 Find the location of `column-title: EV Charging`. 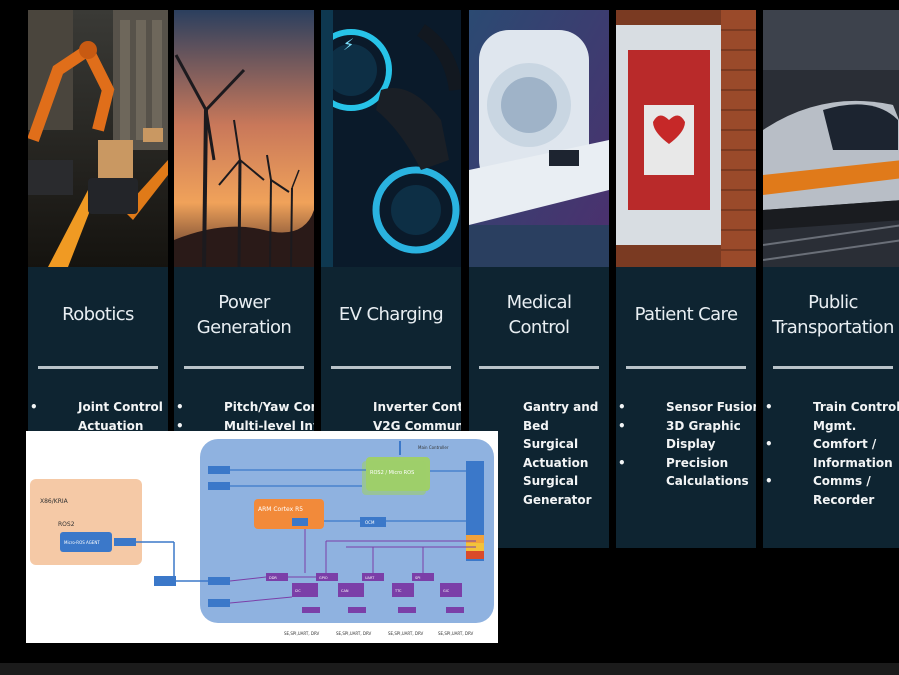

column-title: EV Charging is located at coordinates (391, 314).